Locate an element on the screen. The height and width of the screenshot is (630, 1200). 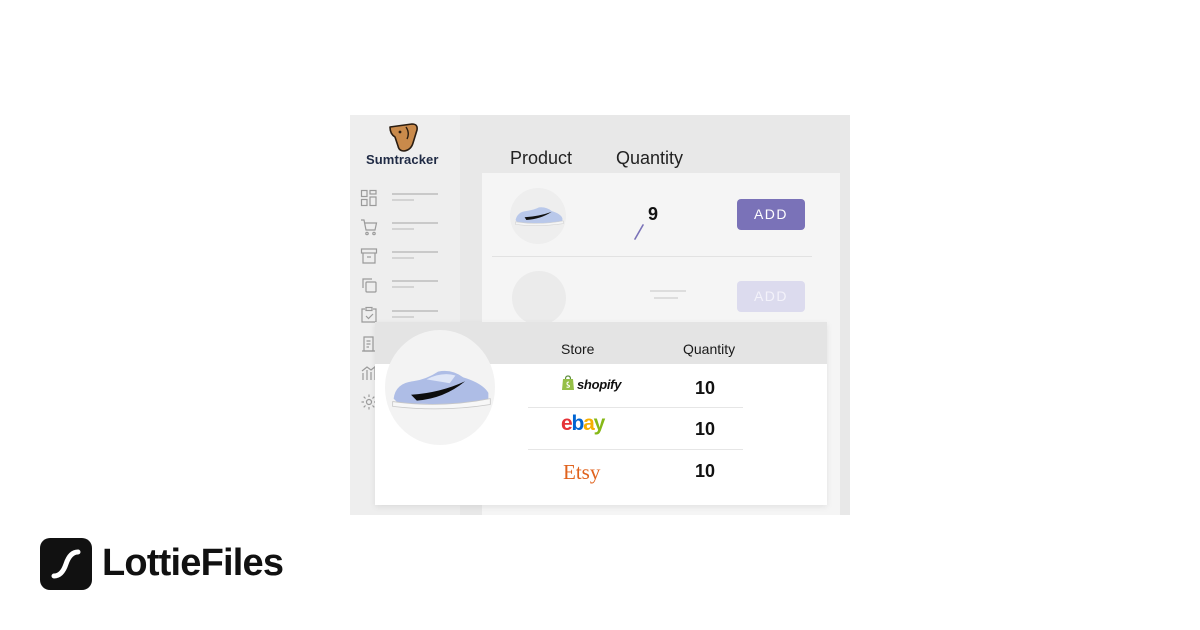
brand-name: LottieFiles is located at coordinates (193, 563).